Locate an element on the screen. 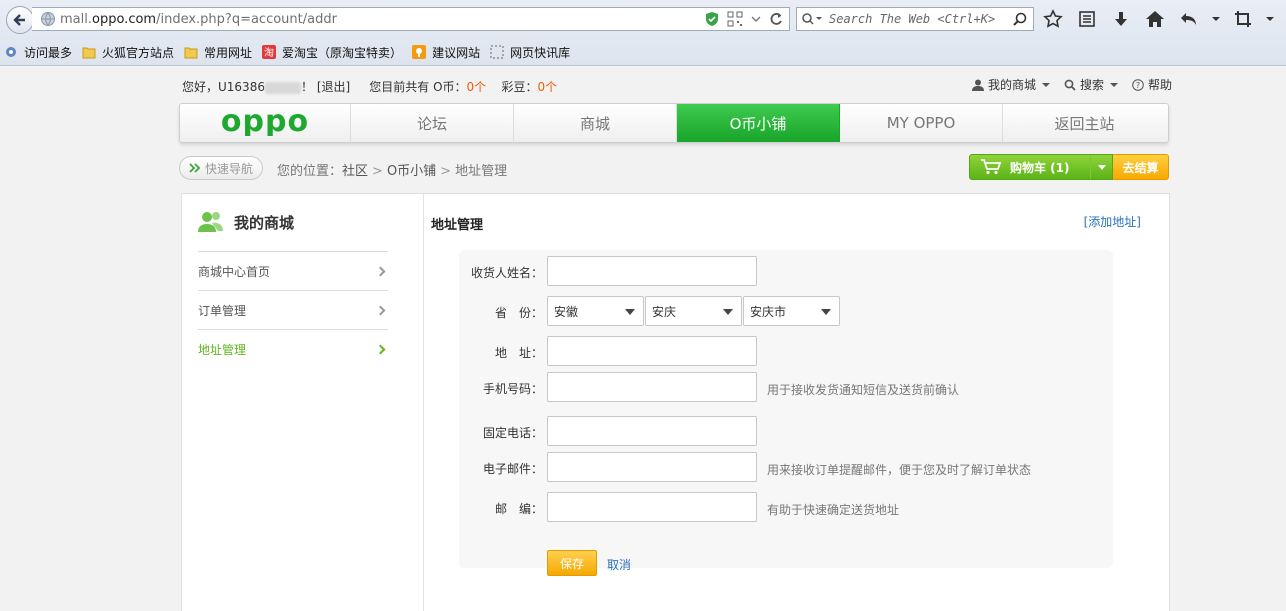 Image resolution: width=1286 pixels, height=611 pixels. bulb-icon is located at coordinates (419, 52).